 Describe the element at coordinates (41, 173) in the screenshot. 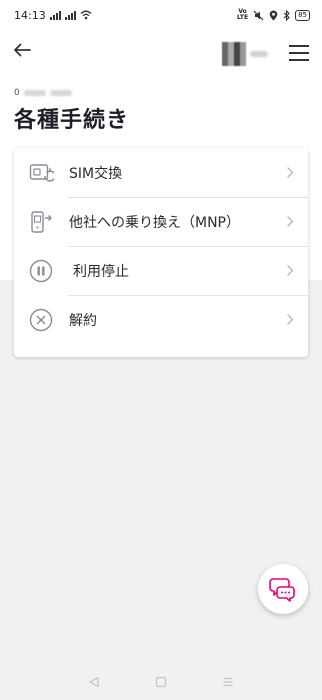

I see `sim-swap-icon` at that location.